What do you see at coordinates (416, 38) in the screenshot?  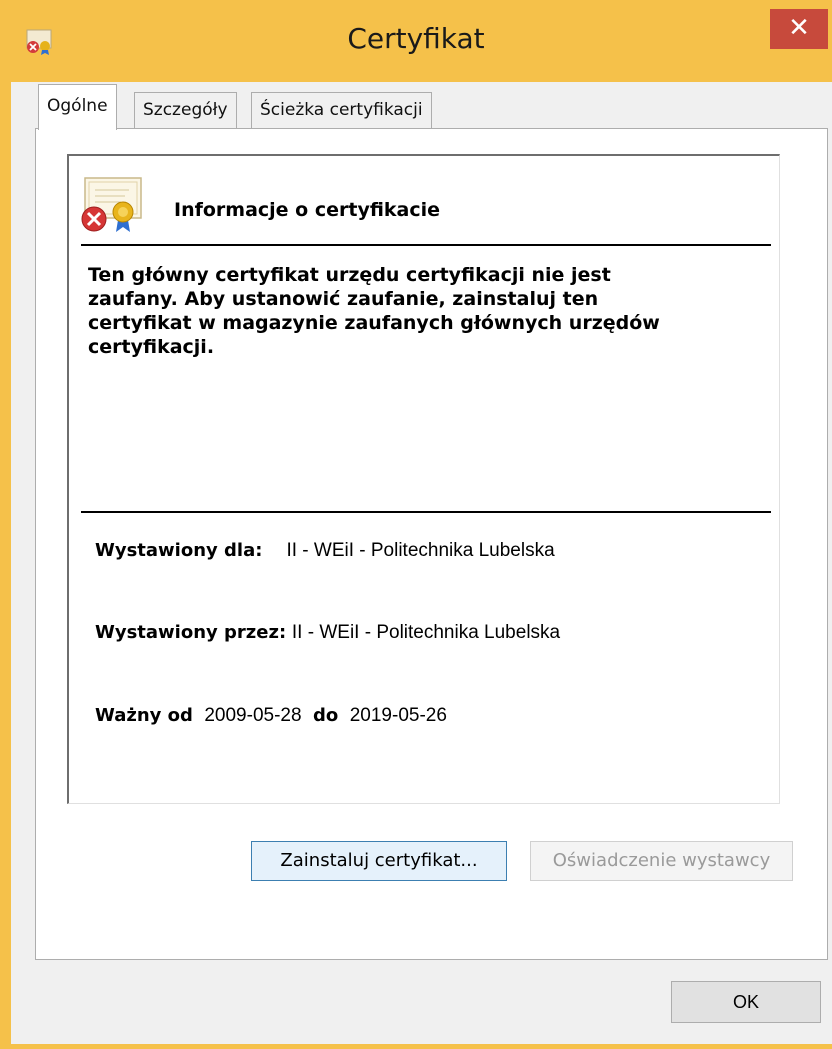 I see `window-title: Certyfikat` at bounding box center [416, 38].